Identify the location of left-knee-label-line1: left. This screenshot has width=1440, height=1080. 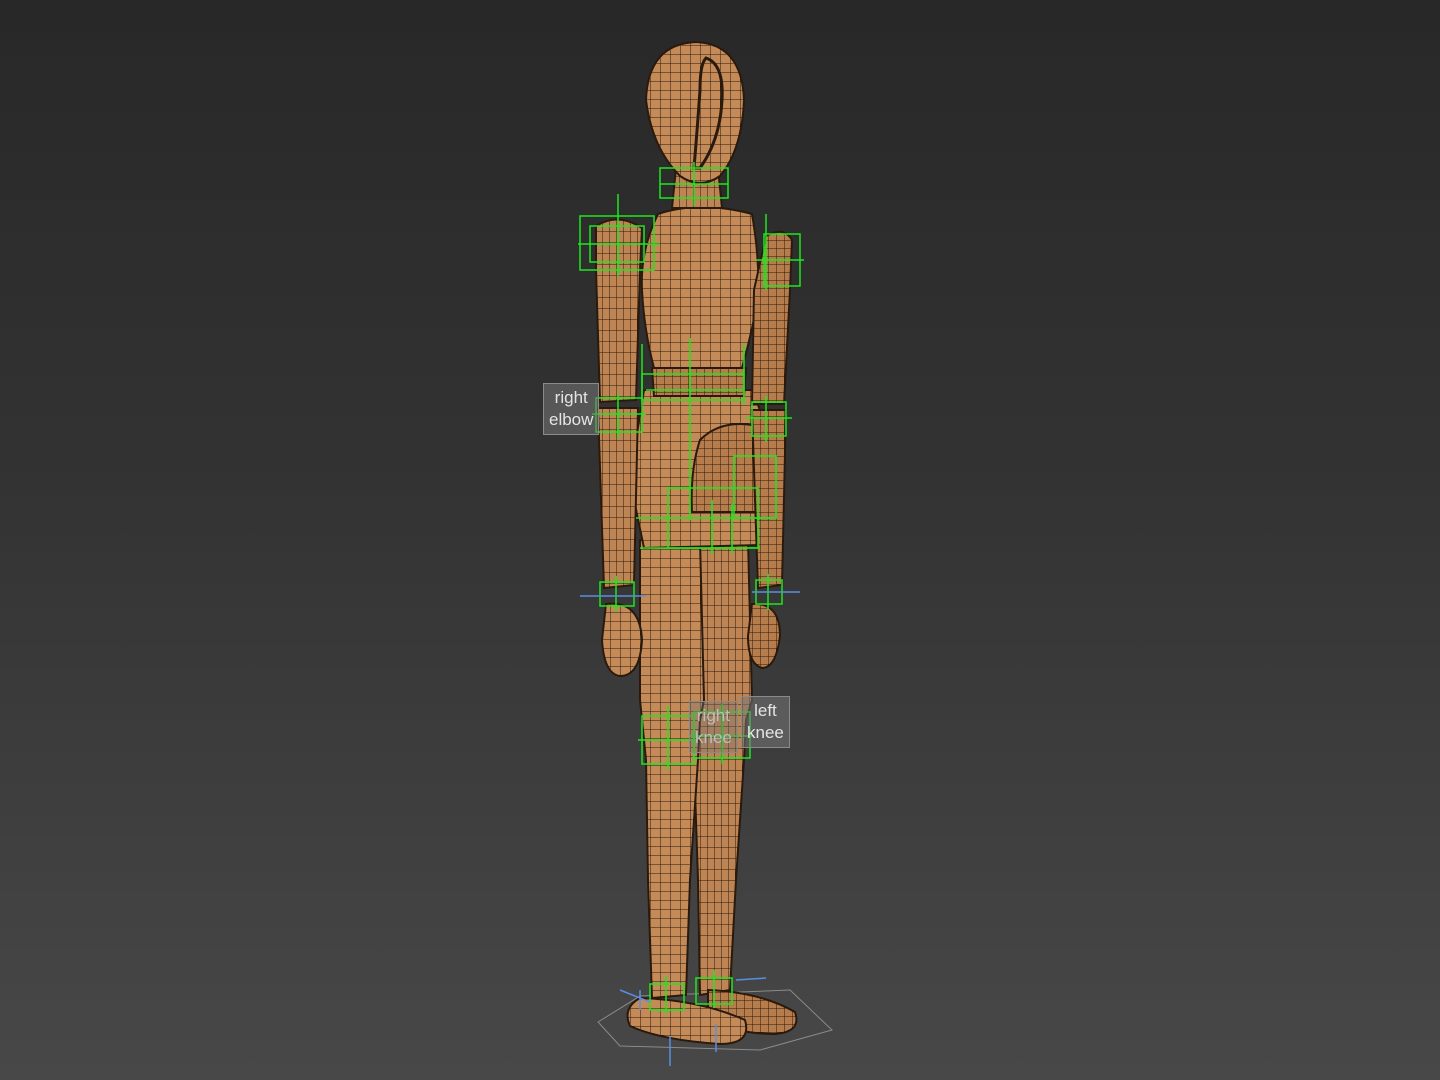
(765, 710).